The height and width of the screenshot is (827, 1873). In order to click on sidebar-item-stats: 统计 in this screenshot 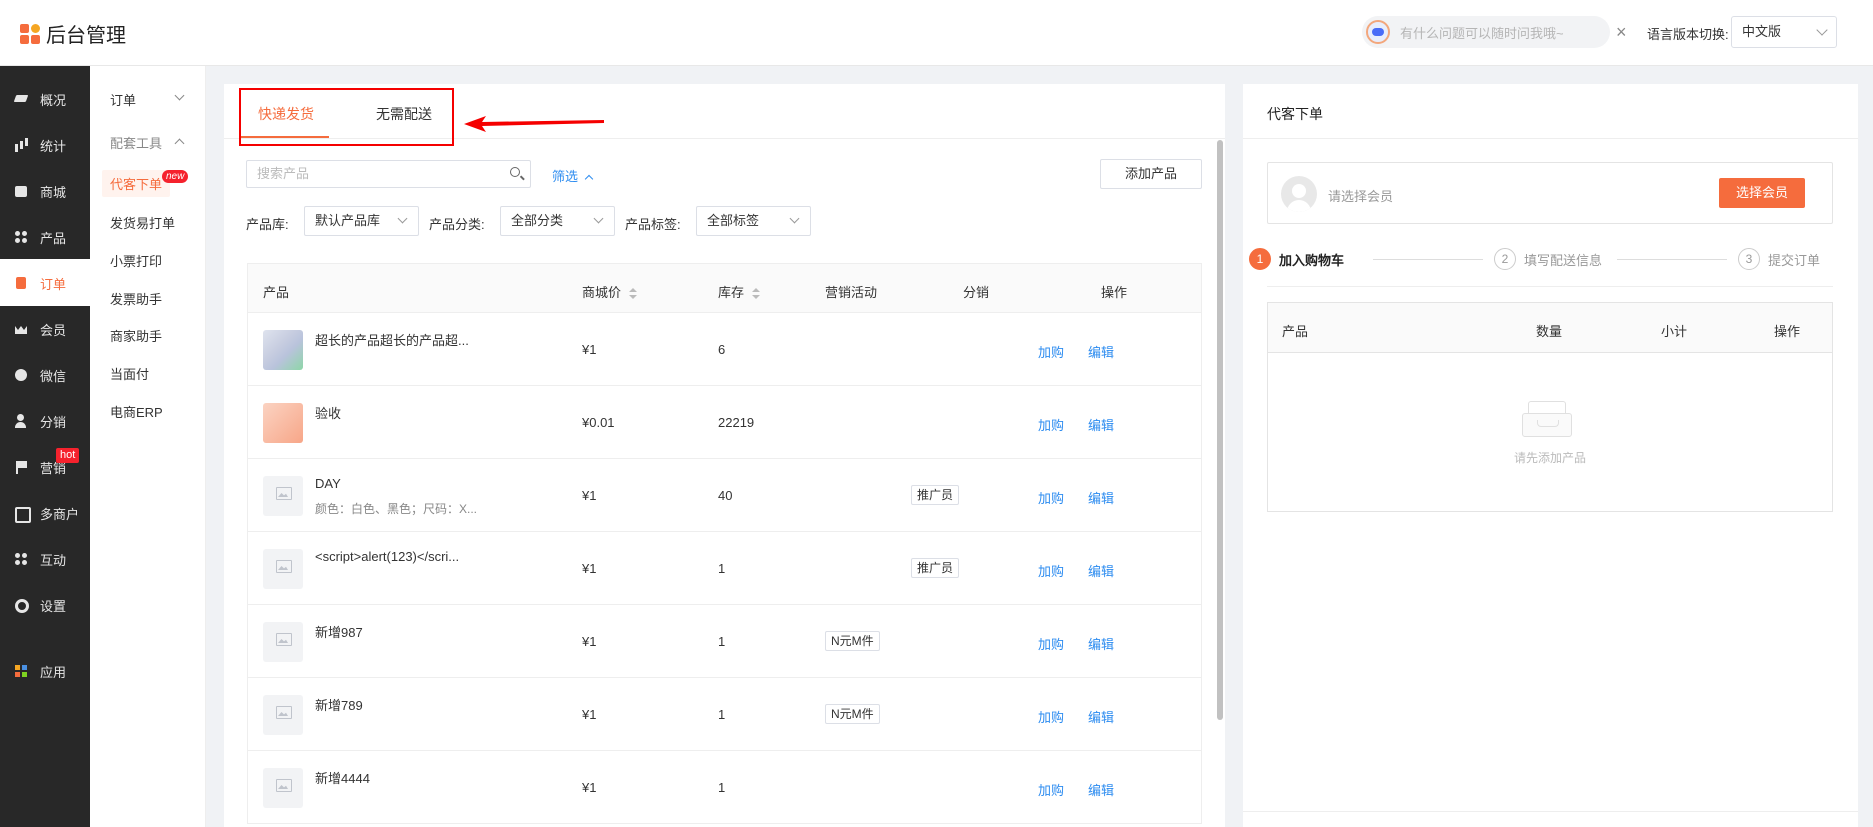, I will do `click(45, 145)`.